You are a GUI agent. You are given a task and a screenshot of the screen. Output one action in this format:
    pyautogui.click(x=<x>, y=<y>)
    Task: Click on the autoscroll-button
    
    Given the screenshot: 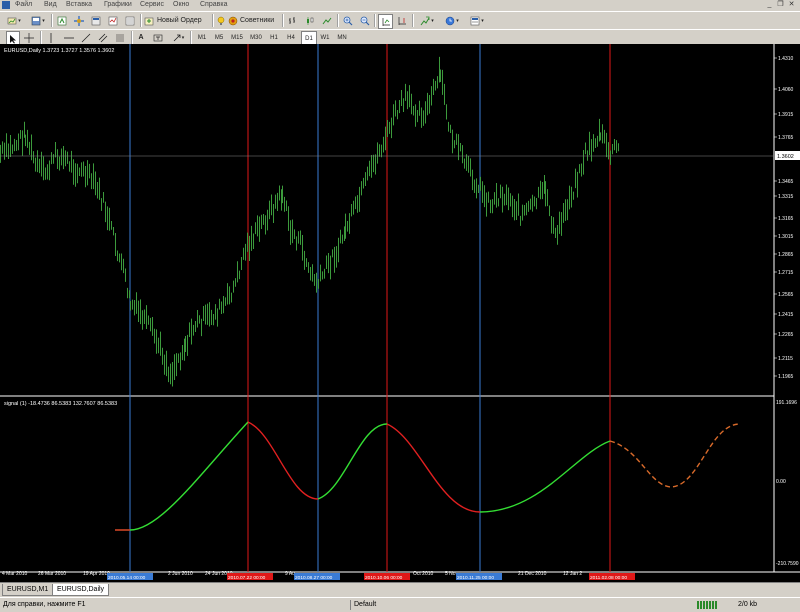 What is the action you would take?
    pyautogui.click(x=385, y=21)
    